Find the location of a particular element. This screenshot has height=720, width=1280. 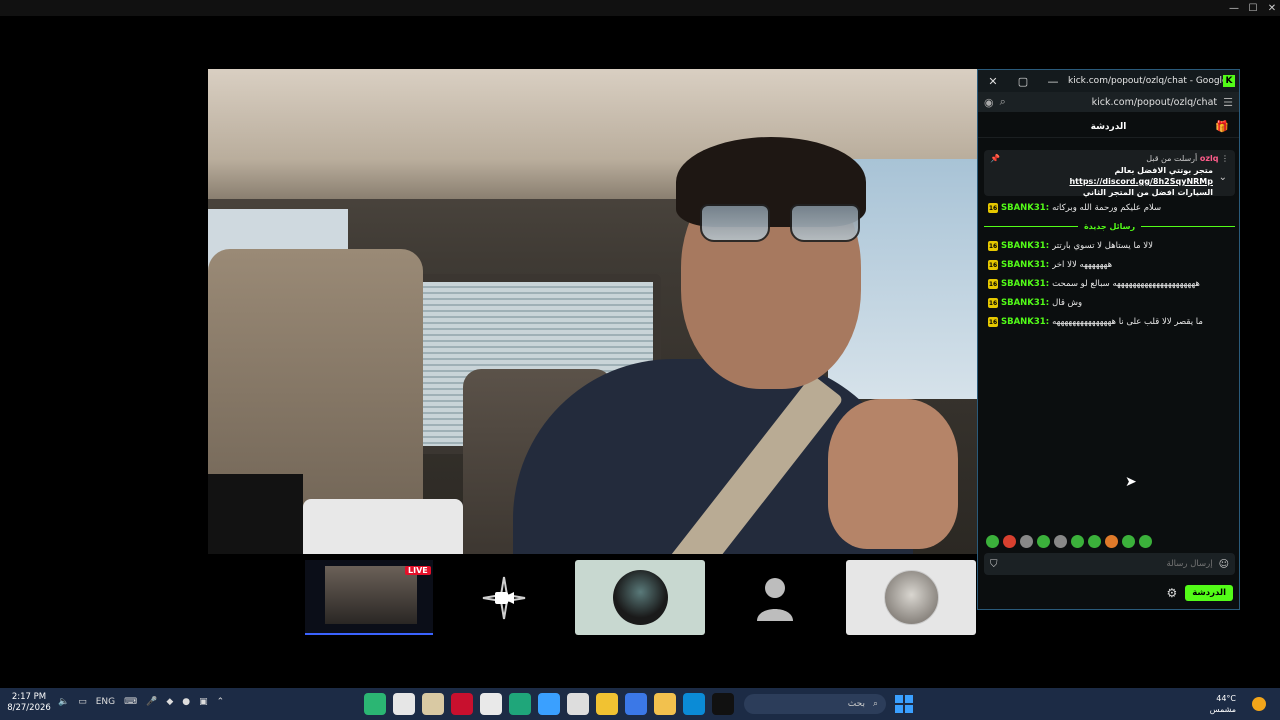

zoom-icon: ⌕ is located at coordinates (1003, 102).